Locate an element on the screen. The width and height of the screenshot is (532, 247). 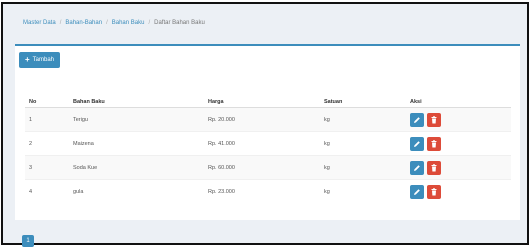
add-button: + Tambah is located at coordinates (40, 60).